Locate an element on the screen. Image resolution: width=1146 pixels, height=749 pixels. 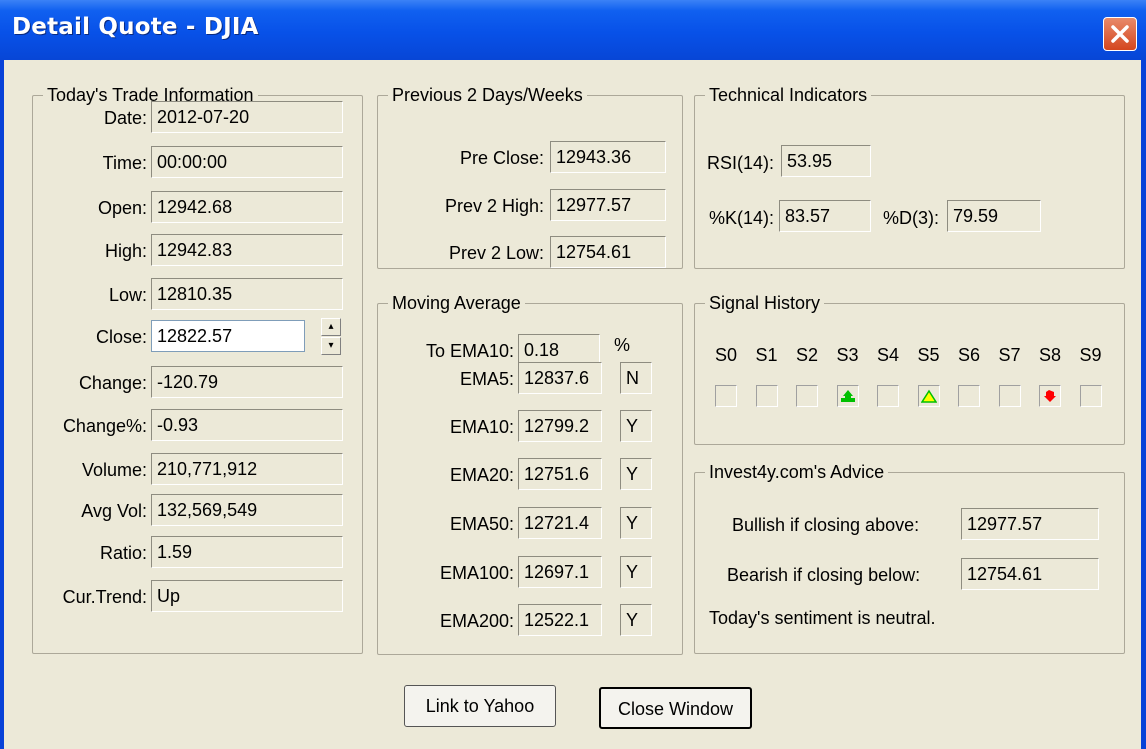
bearish-field: 12754.61 is located at coordinates (1030, 574).